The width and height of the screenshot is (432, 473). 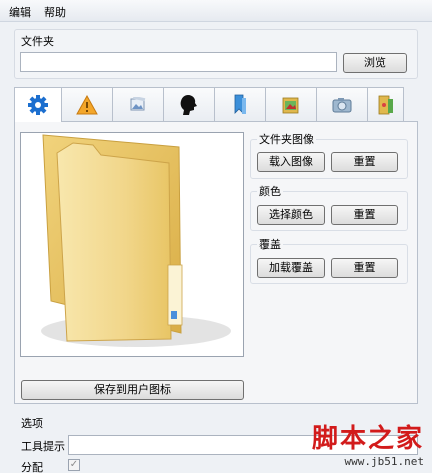 What do you see at coordinates (291, 268) in the screenshot?
I see `load-overlay-button: 加载覆盖` at bounding box center [291, 268].